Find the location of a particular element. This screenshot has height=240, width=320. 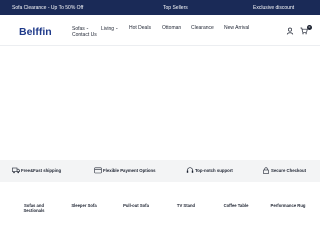

category-pull-out-sofa: Pull-out Sofa is located at coordinates (136, 205).